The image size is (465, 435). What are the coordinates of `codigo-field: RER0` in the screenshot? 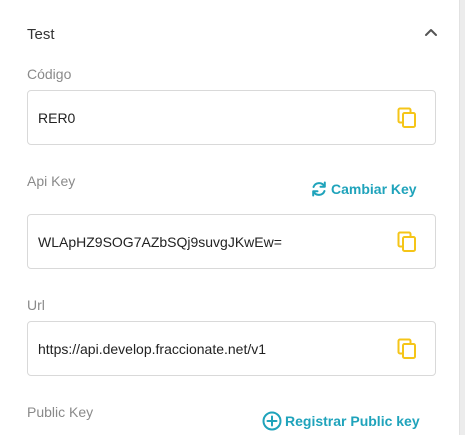 It's located at (231, 117).